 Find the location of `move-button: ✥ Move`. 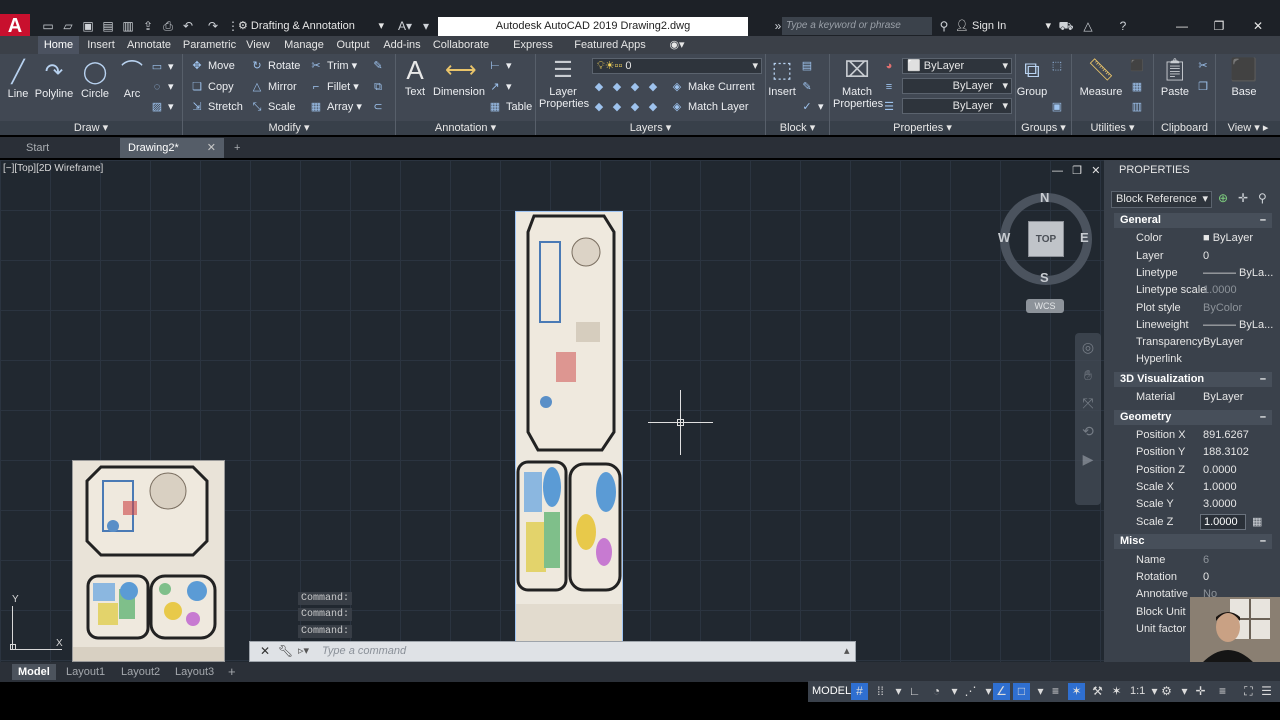

move-button: ✥ Move is located at coordinates (212, 66).